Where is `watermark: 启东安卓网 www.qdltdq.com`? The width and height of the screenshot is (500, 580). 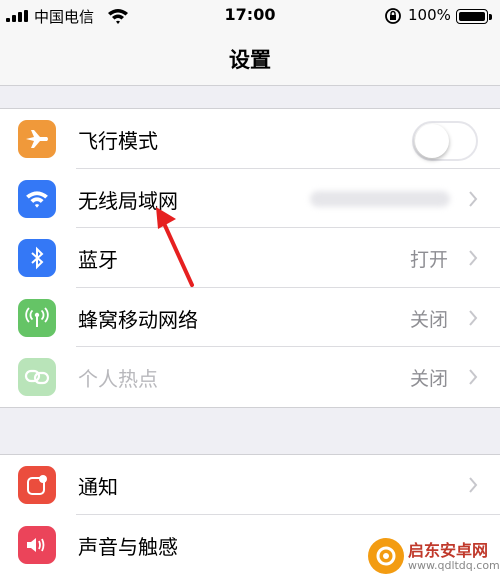
watermark: 启东安卓网 www.qdltdq.com is located at coordinates (433, 557).